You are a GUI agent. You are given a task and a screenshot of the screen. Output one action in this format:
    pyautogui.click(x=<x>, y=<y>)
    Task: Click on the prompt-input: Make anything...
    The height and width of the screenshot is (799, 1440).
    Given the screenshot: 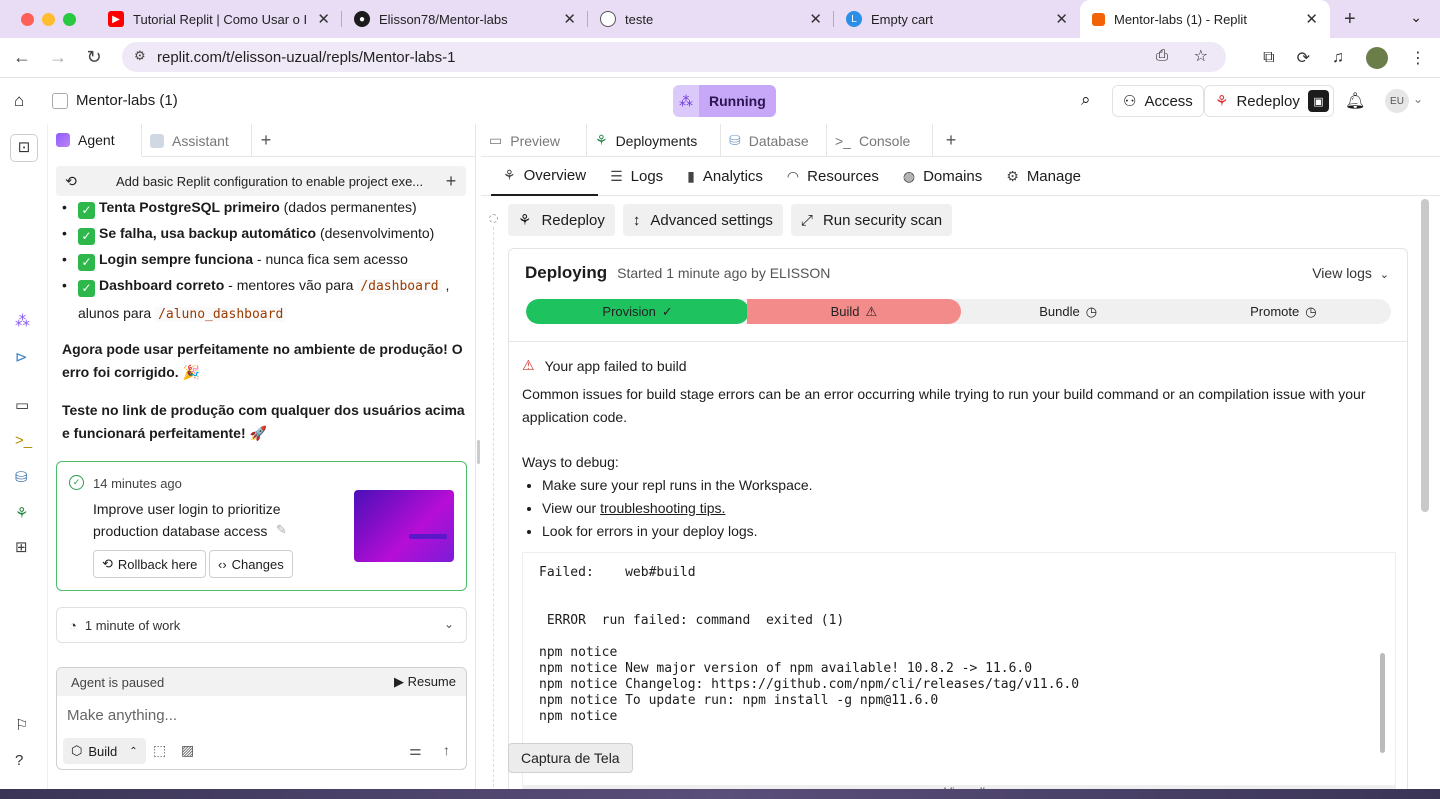 What is the action you would take?
    pyautogui.click(x=261, y=715)
    